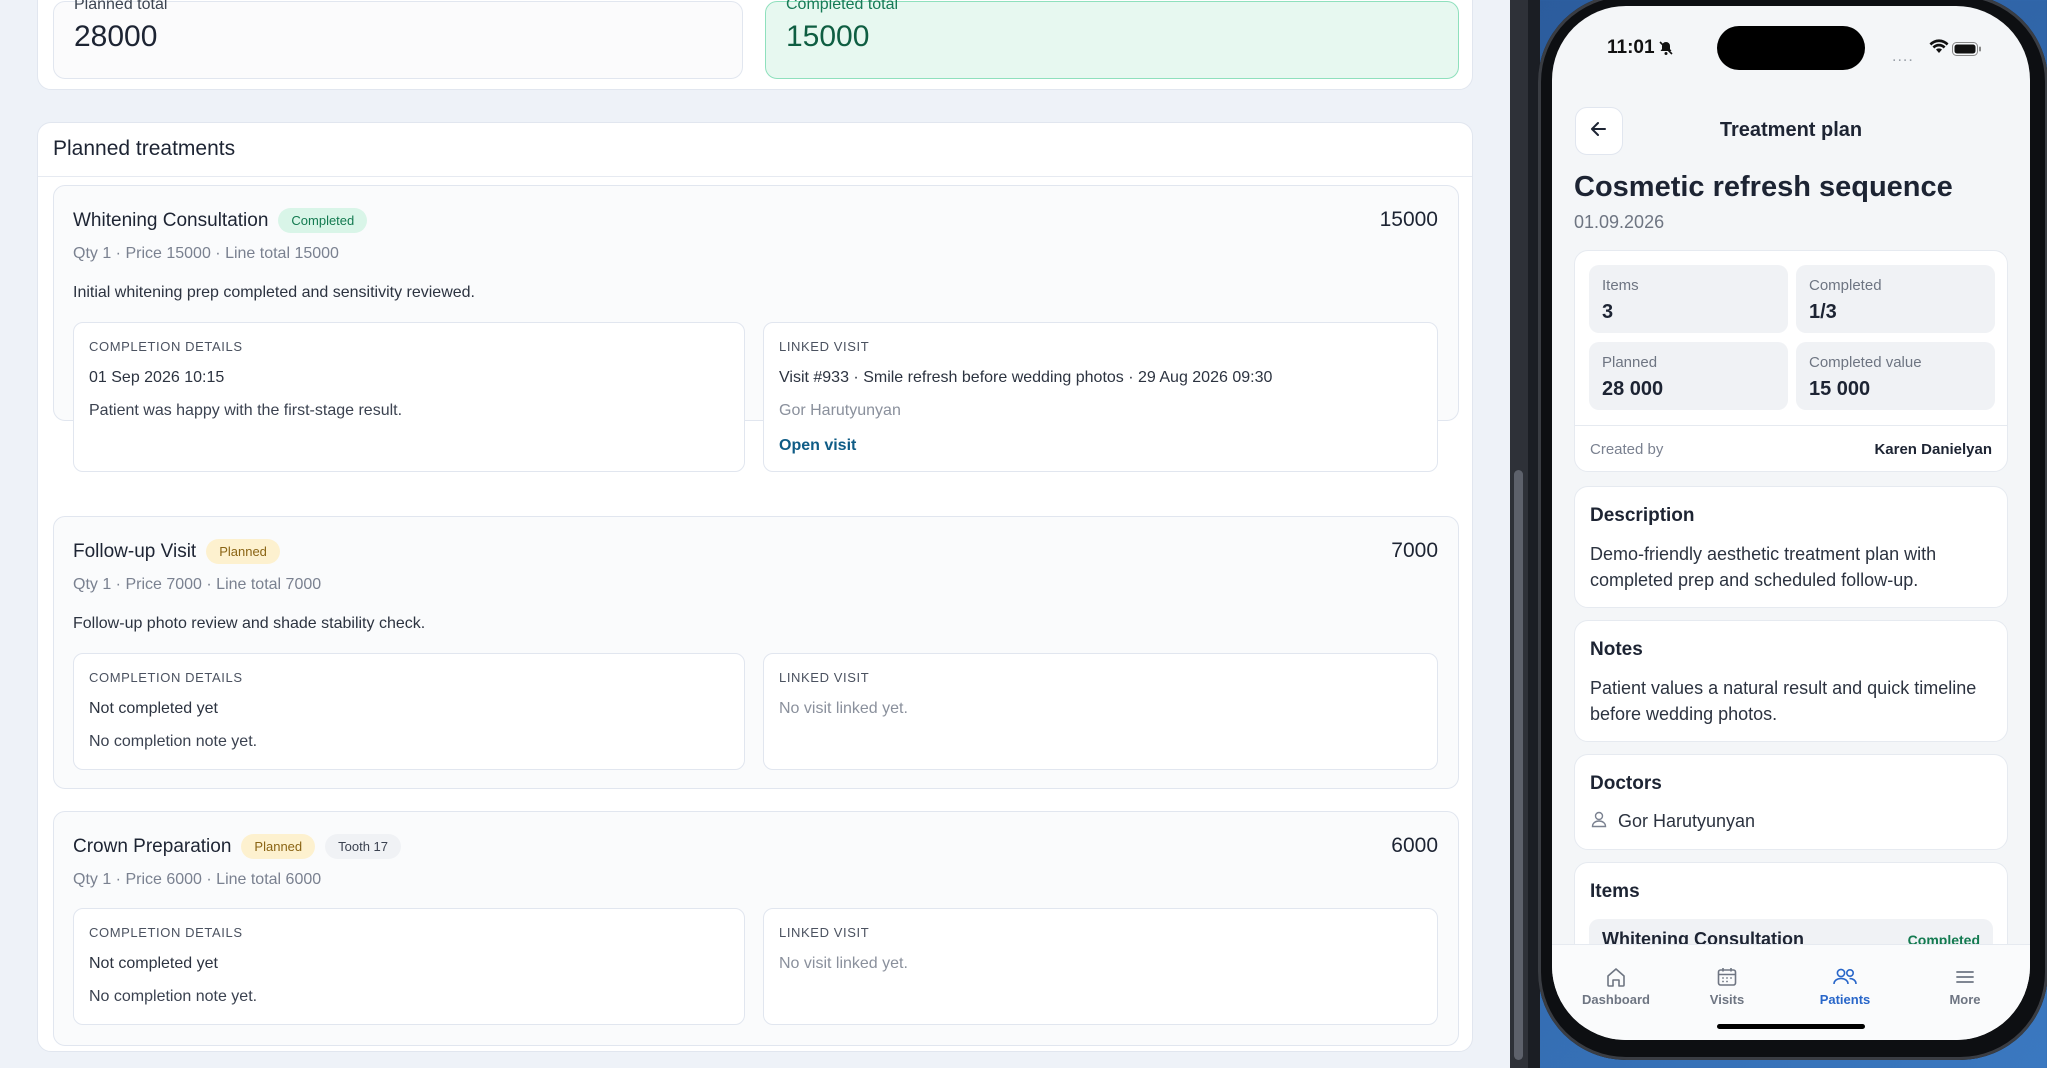 The width and height of the screenshot is (2047, 1068). Describe the element at coordinates (842, 6) in the screenshot. I see `completed-total-label: Completed total` at that location.